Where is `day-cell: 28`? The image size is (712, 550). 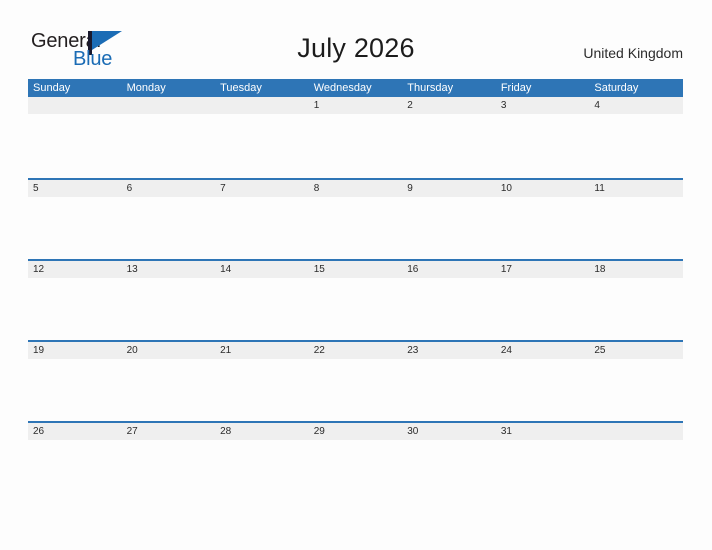 day-cell: 28 is located at coordinates (262, 431).